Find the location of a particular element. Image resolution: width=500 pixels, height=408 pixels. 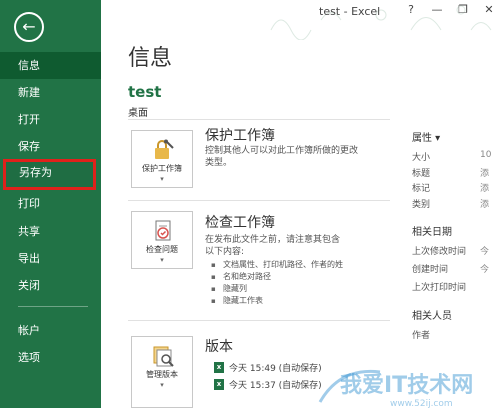

nav-item-info: 信息 is located at coordinates (50, 65).